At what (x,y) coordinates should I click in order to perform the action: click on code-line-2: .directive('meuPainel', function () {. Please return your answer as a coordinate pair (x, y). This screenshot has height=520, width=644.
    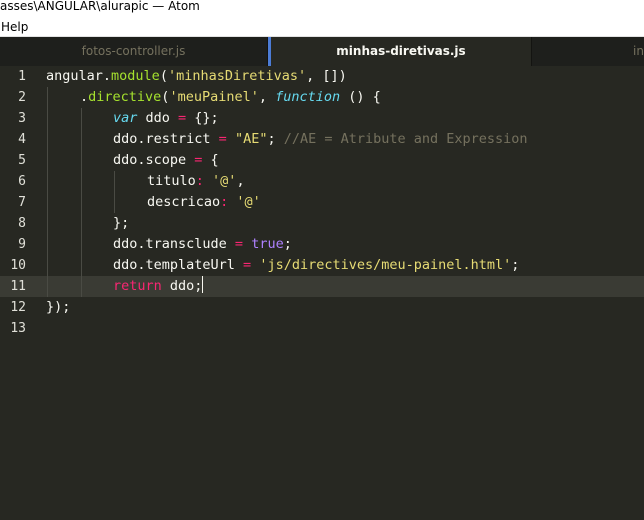
    Looking at the image, I should click on (345, 97).